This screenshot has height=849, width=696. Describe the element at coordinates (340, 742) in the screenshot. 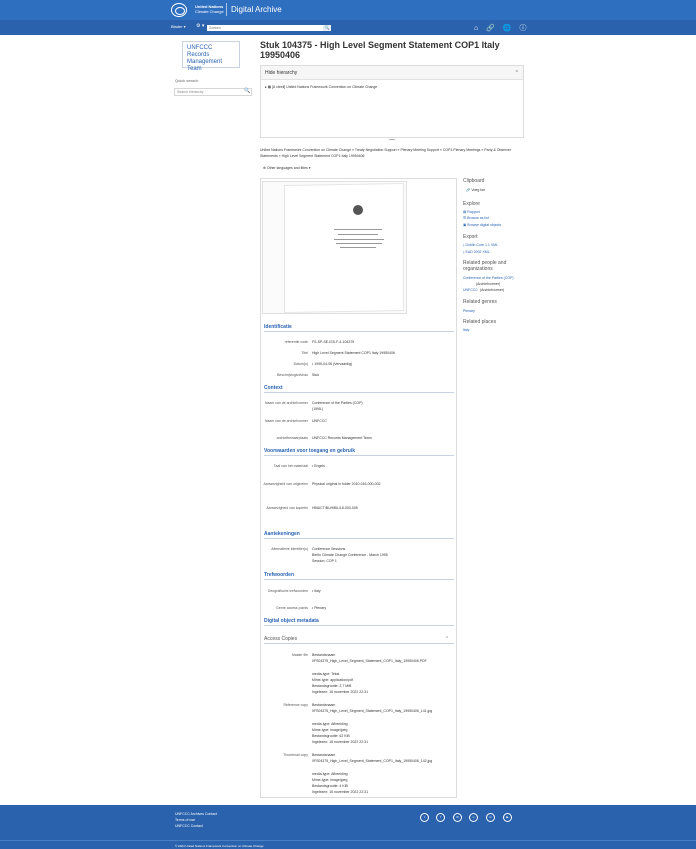

I see `reference-ingest-date: Ingelezen: 16 november 2022 22:31` at that location.